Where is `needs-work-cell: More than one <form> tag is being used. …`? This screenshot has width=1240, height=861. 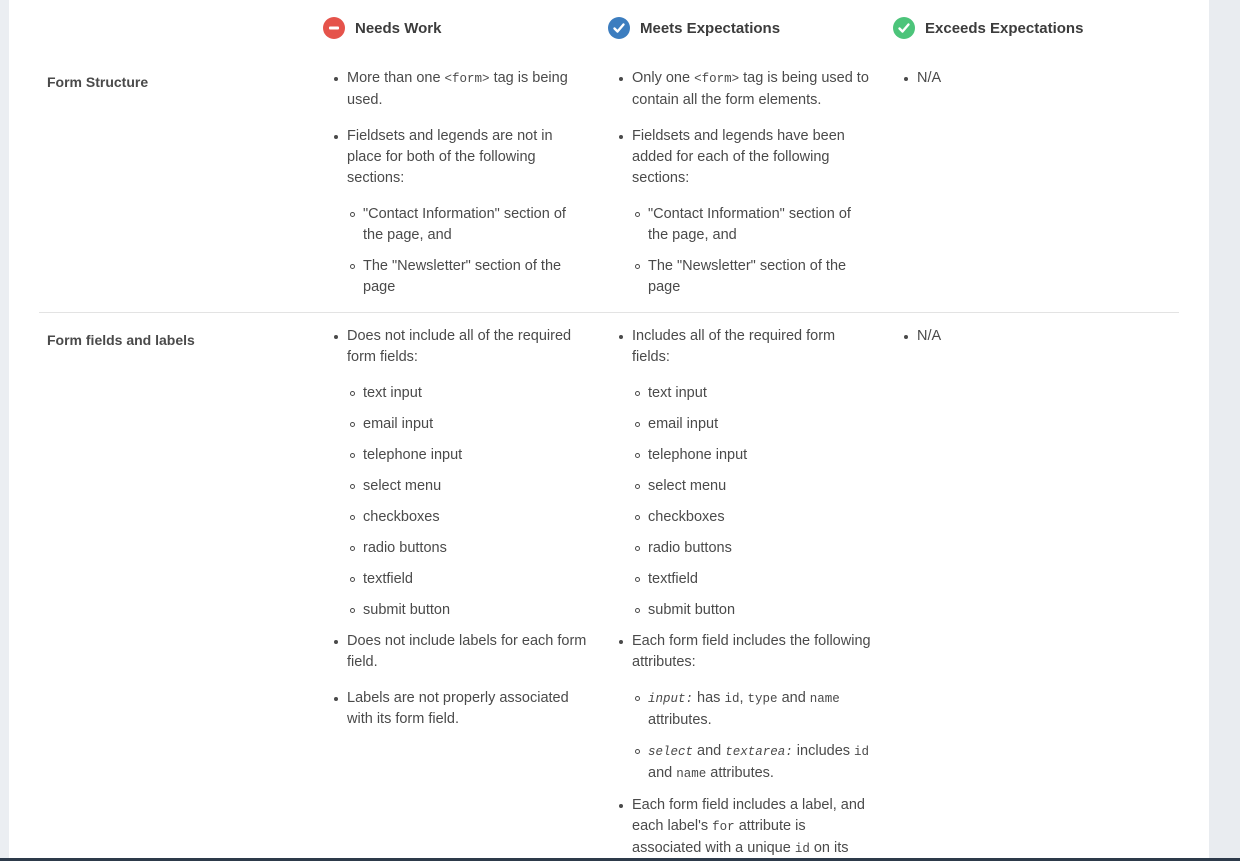 needs-work-cell: More than one <form> tag is being used. … is located at coordinates (455, 188).